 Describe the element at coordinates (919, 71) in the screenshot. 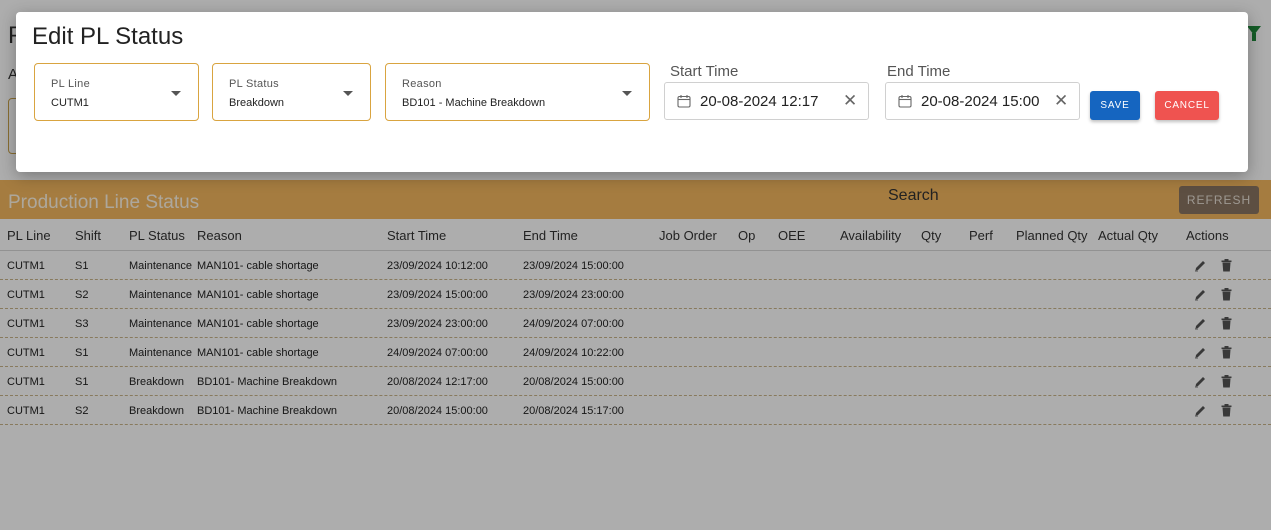

I see `end-time-label: End Time` at that location.